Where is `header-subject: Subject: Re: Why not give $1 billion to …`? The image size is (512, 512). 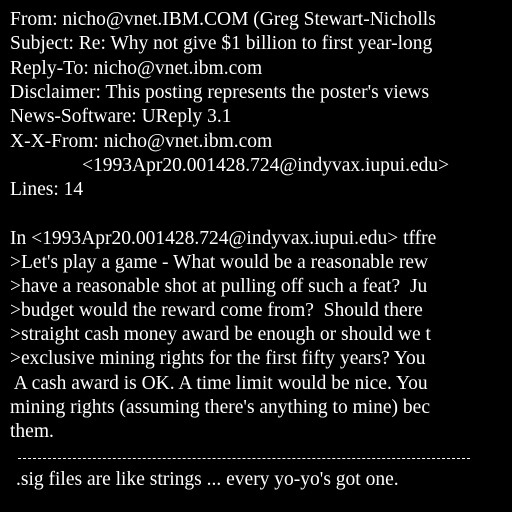
header-subject: Subject: Re: Why not give $1 billion to … is located at coordinates (221, 43).